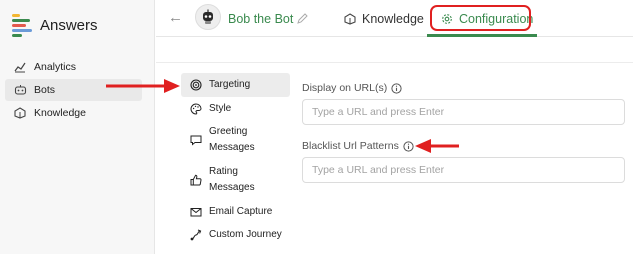 The width and height of the screenshot is (633, 254). I want to click on sidebar-item-knowledge: Knowledge, so click(73, 113).